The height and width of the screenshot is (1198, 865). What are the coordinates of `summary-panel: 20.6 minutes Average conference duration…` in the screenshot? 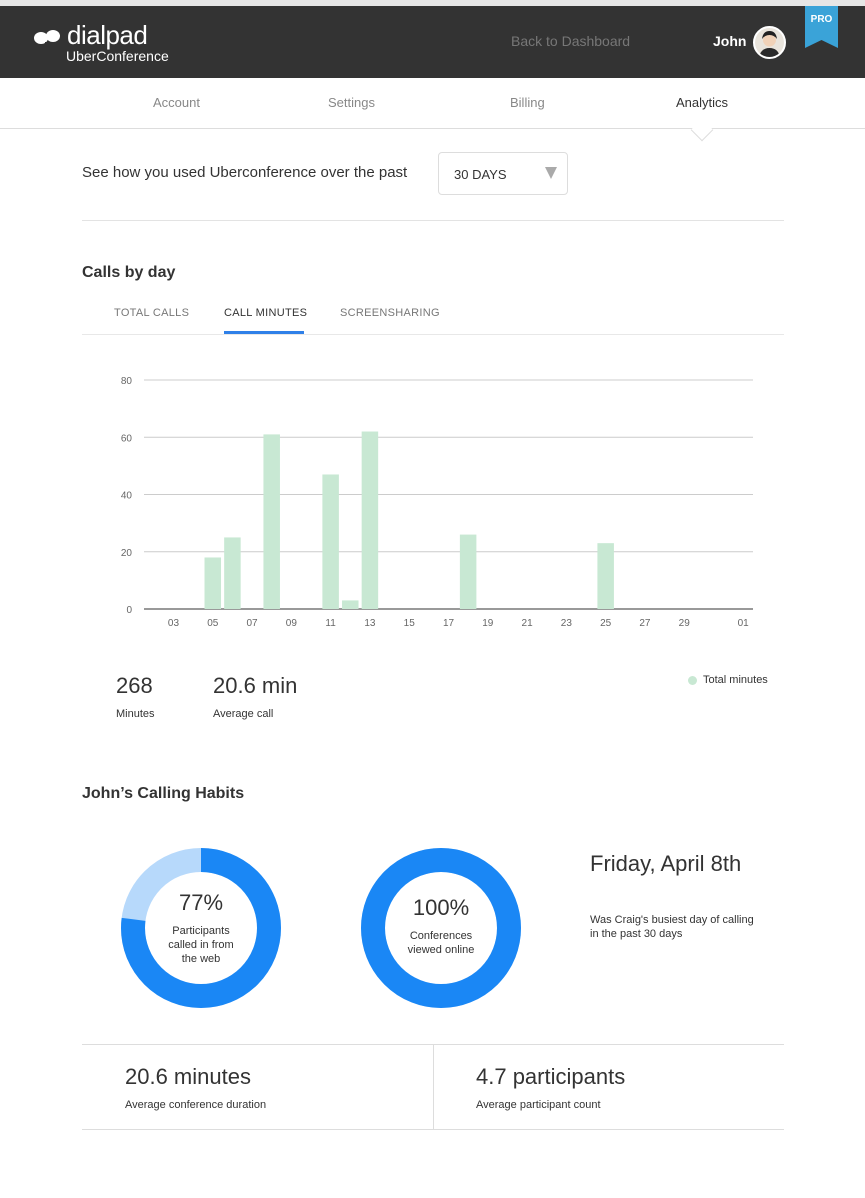 It's located at (433, 1087).